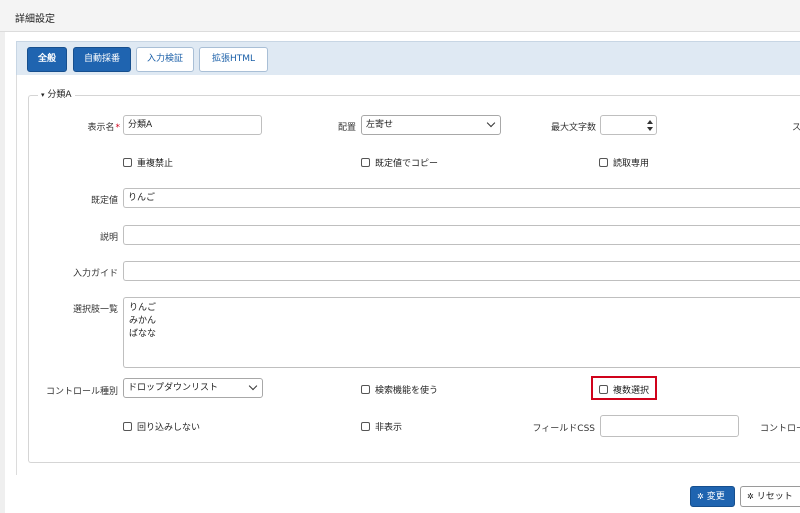 This screenshot has height=513, width=800. What do you see at coordinates (774, 497) in the screenshot?
I see `reset-button-label: リセット` at bounding box center [774, 497].